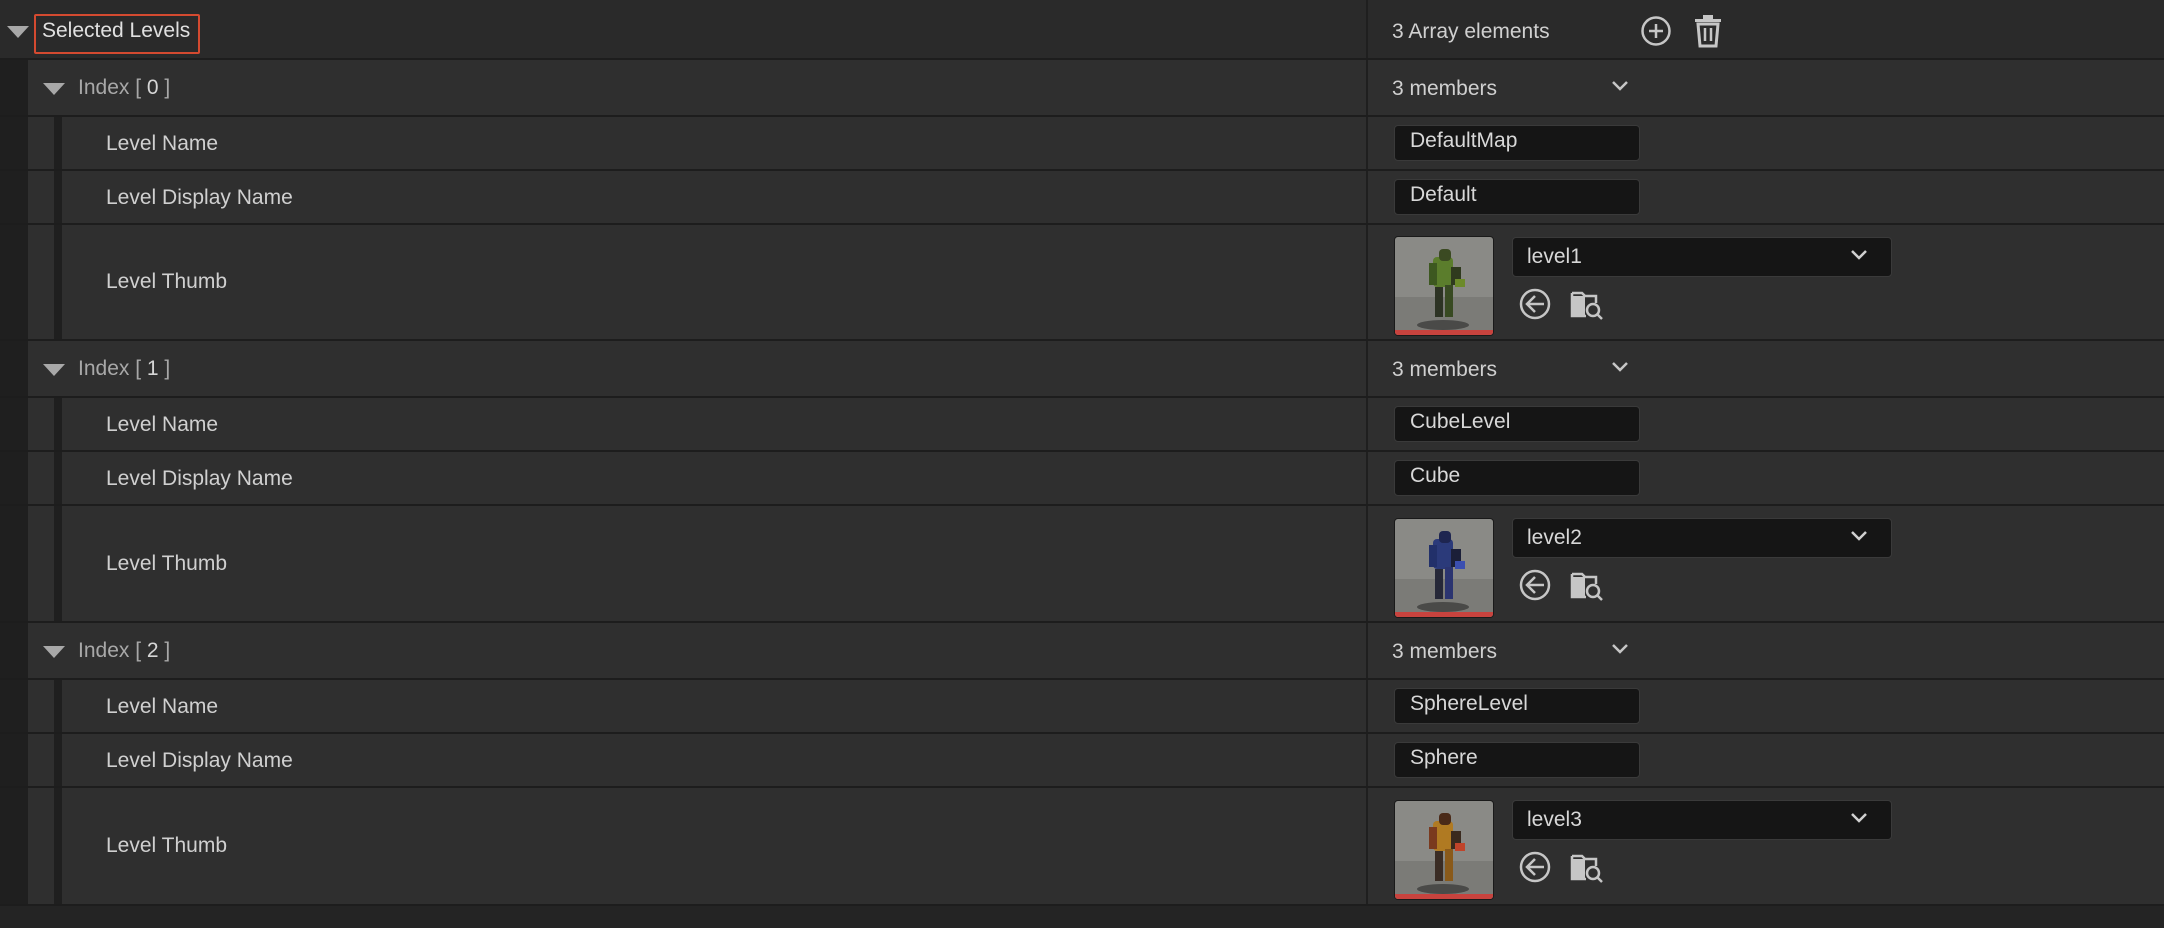 The height and width of the screenshot is (928, 2164). What do you see at coordinates (1766, 564) in the screenshot?
I see `property-value-cell: level2` at bounding box center [1766, 564].